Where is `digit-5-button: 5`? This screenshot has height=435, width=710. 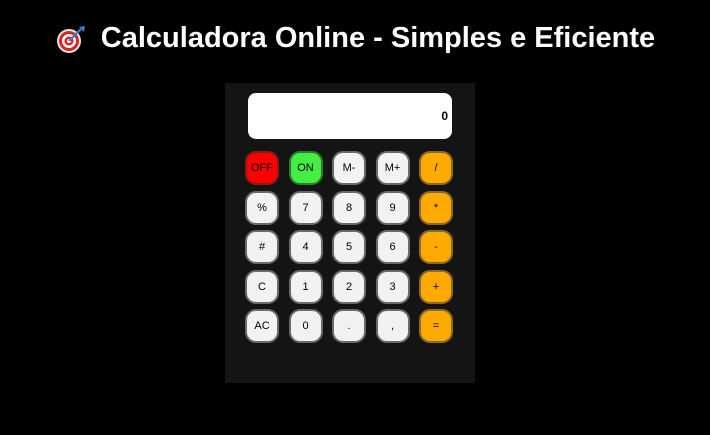 digit-5-button: 5 is located at coordinates (349, 247).